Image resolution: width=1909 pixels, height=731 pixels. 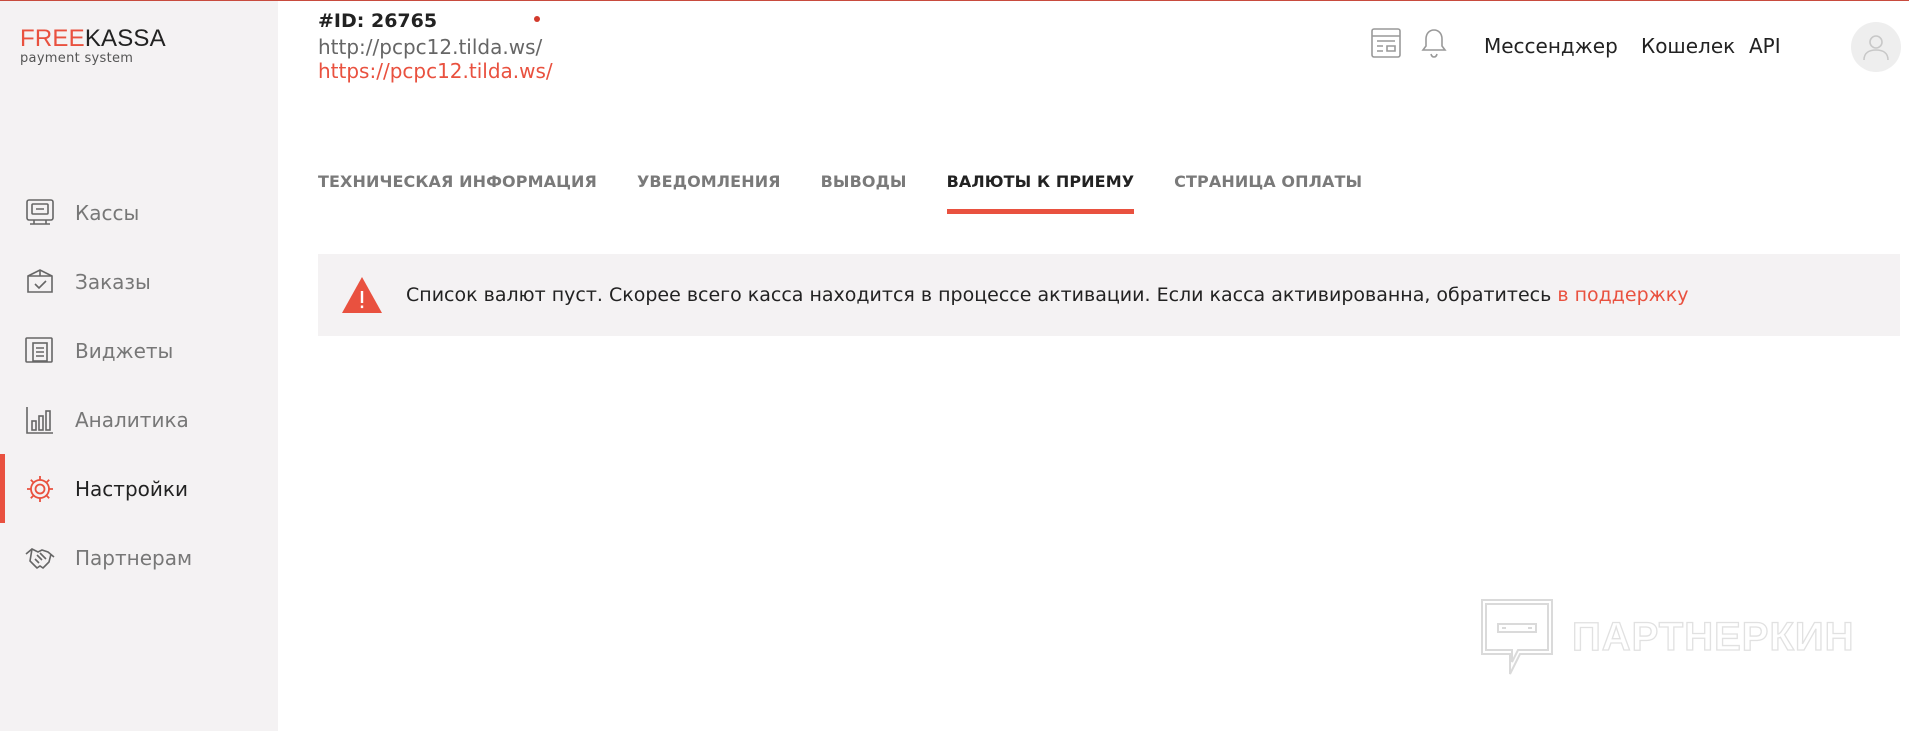 I want to click on tab-payment-page: СТРАНИЦА ОПЛАТЫ, so click(x=1268, y=194).